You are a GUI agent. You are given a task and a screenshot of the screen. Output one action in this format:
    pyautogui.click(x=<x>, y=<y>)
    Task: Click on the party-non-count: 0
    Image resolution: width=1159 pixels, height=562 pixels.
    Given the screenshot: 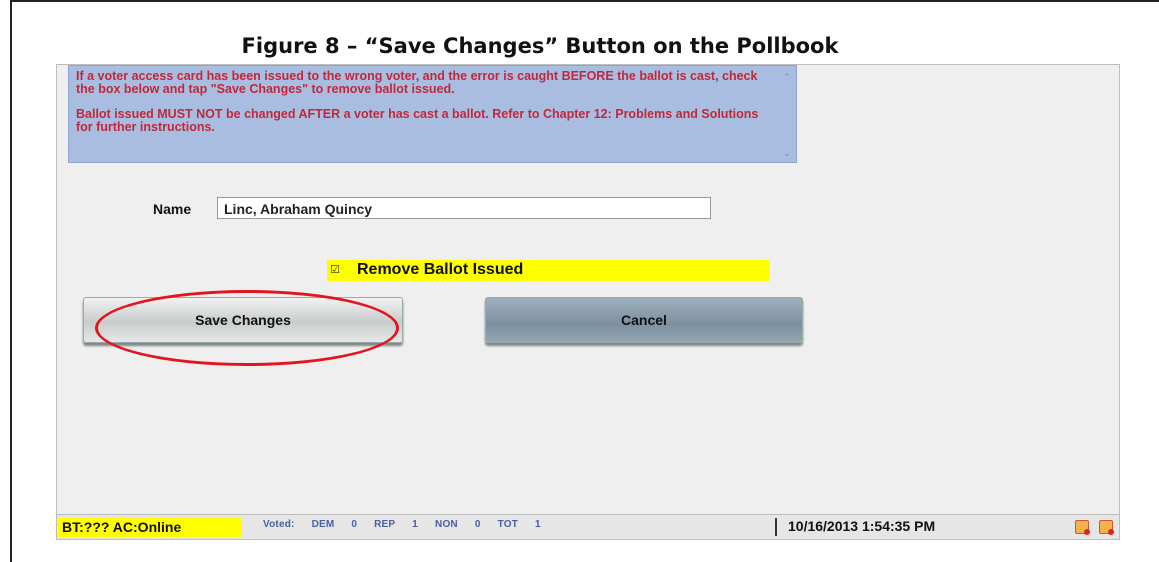 What is the action you would take?
    pyautogui.click(x=477, y=524)
    